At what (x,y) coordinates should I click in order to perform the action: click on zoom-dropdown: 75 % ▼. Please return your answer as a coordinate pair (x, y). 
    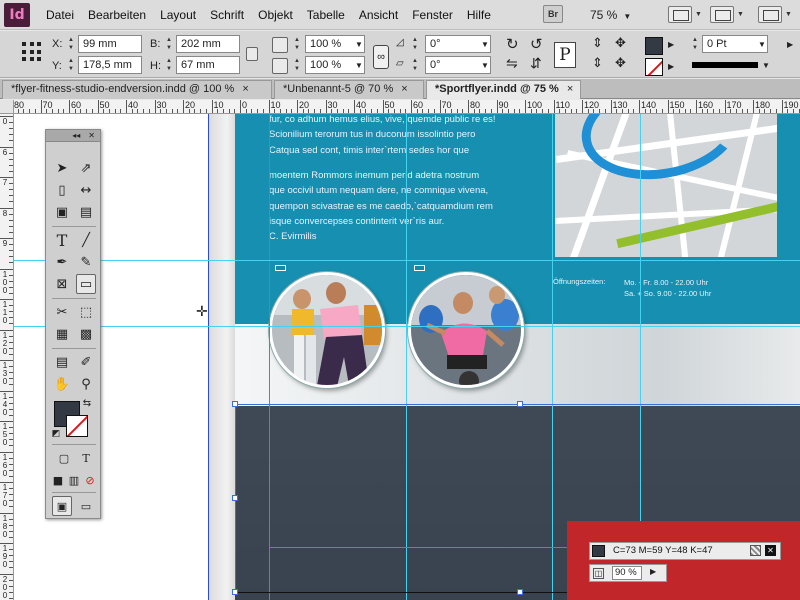
    Looking at the image, I should click on (610, 15).